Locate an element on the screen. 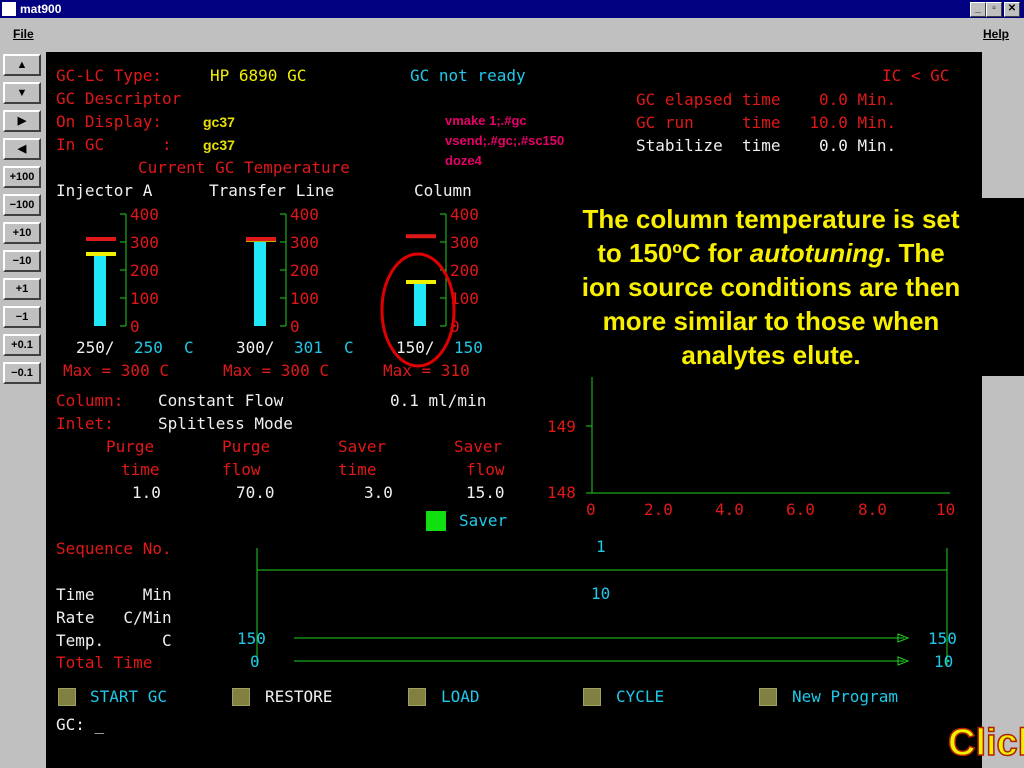 Image resolution: width=1024 pixels, height=768 pixels. callout-line-4: more similar to those when is located at coordinates (771, 321).